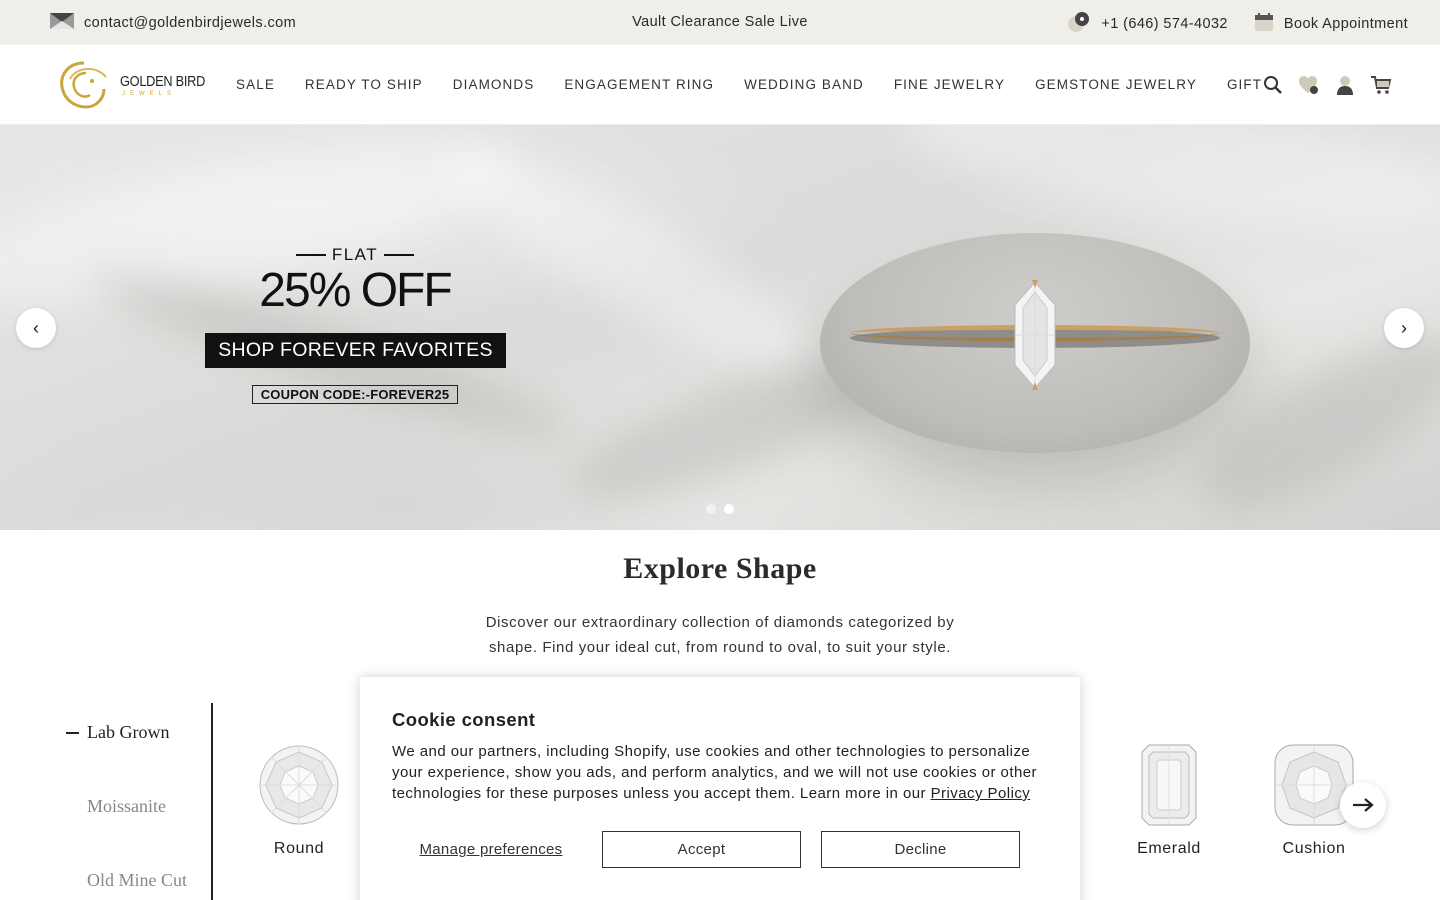  I want to click on shop-forever-favorites-button: SHOP FOREVER FAVORITES, so click(355, 350).